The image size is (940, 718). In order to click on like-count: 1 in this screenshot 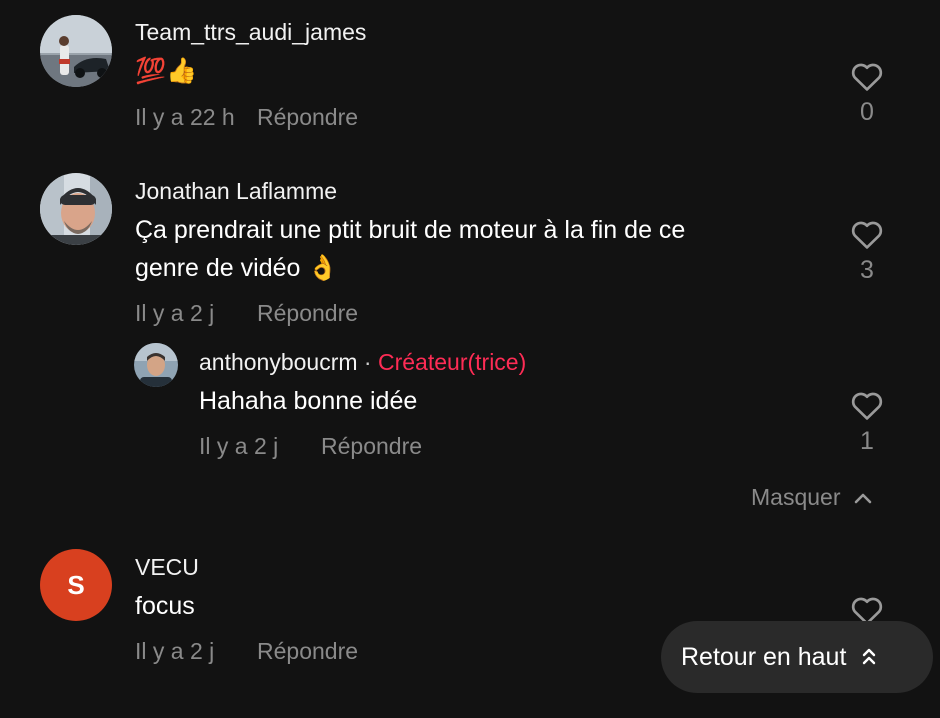, I will do `click(867, 441)`.